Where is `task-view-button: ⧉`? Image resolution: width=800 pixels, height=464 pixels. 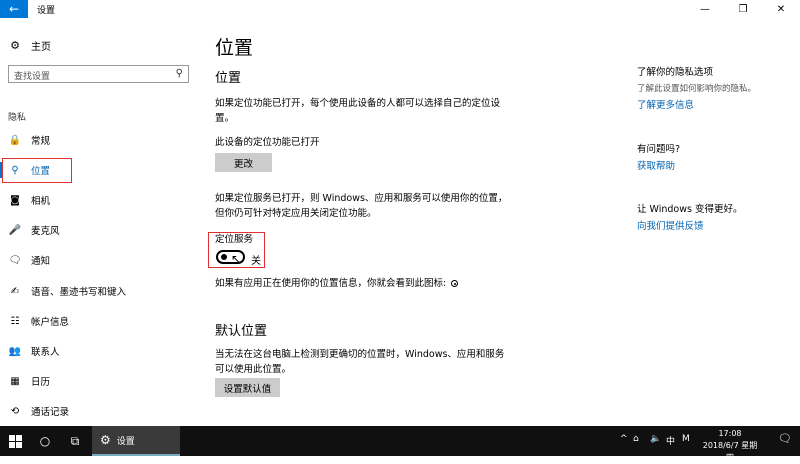
task-view-button: ⧉ is located at coordinates (75, 441).